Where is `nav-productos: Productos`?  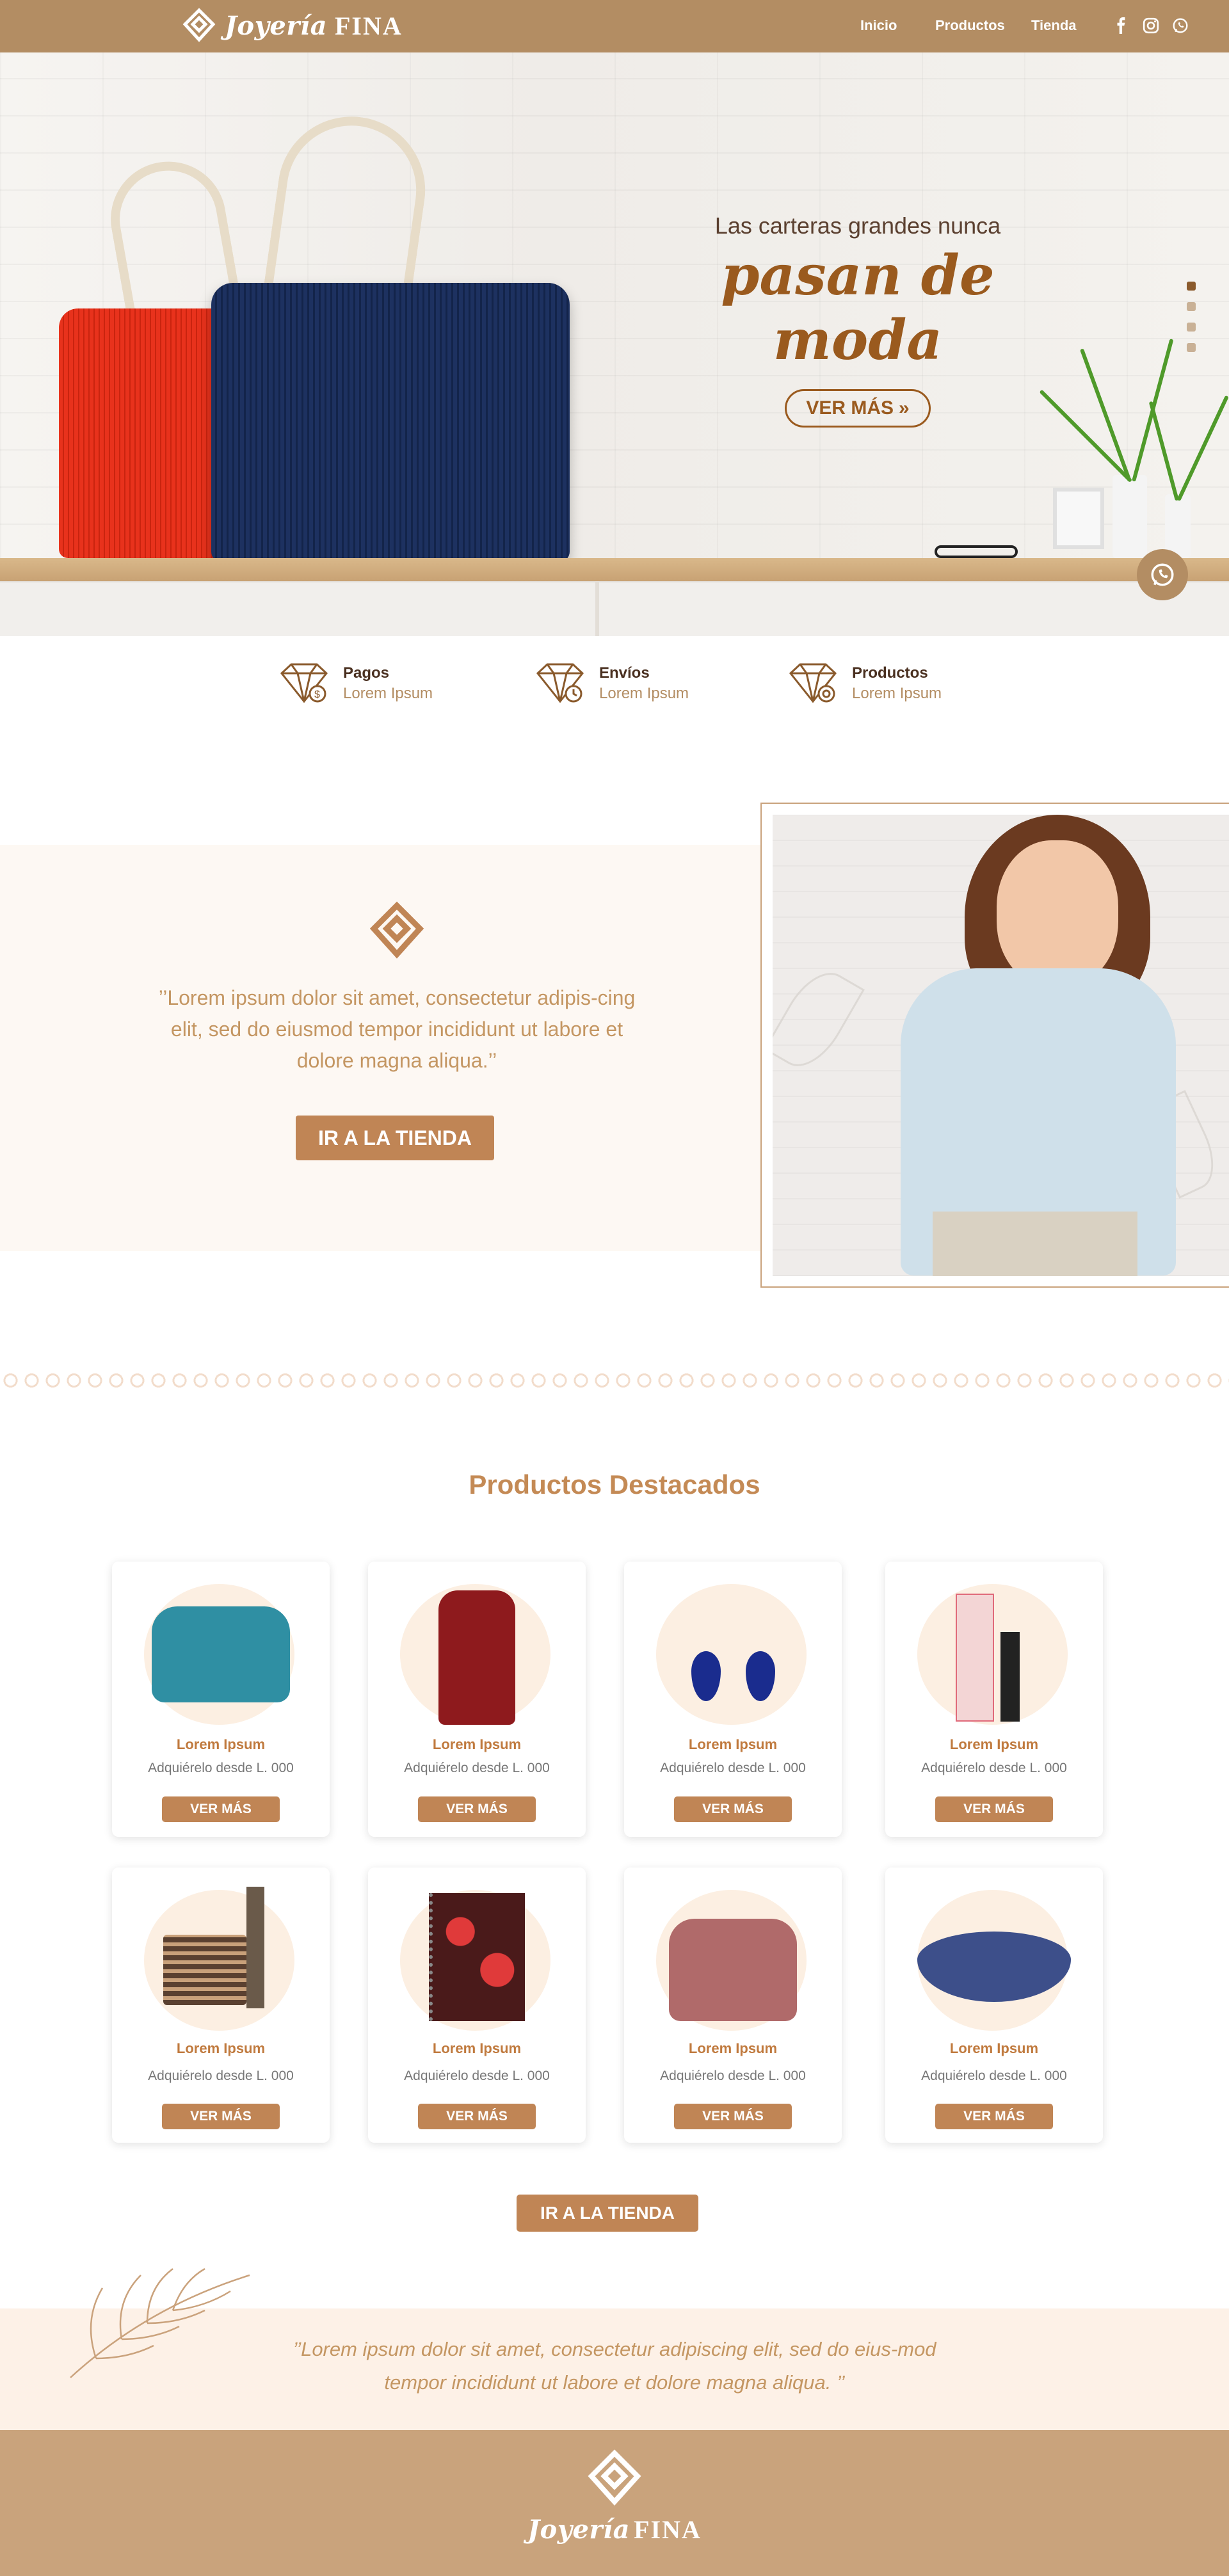 nav-productos: Productos is located at coordinates (970, 25).